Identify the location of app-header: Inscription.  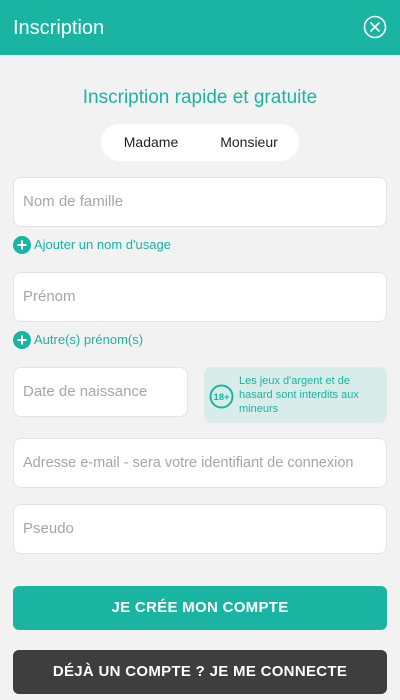
(200, 27).